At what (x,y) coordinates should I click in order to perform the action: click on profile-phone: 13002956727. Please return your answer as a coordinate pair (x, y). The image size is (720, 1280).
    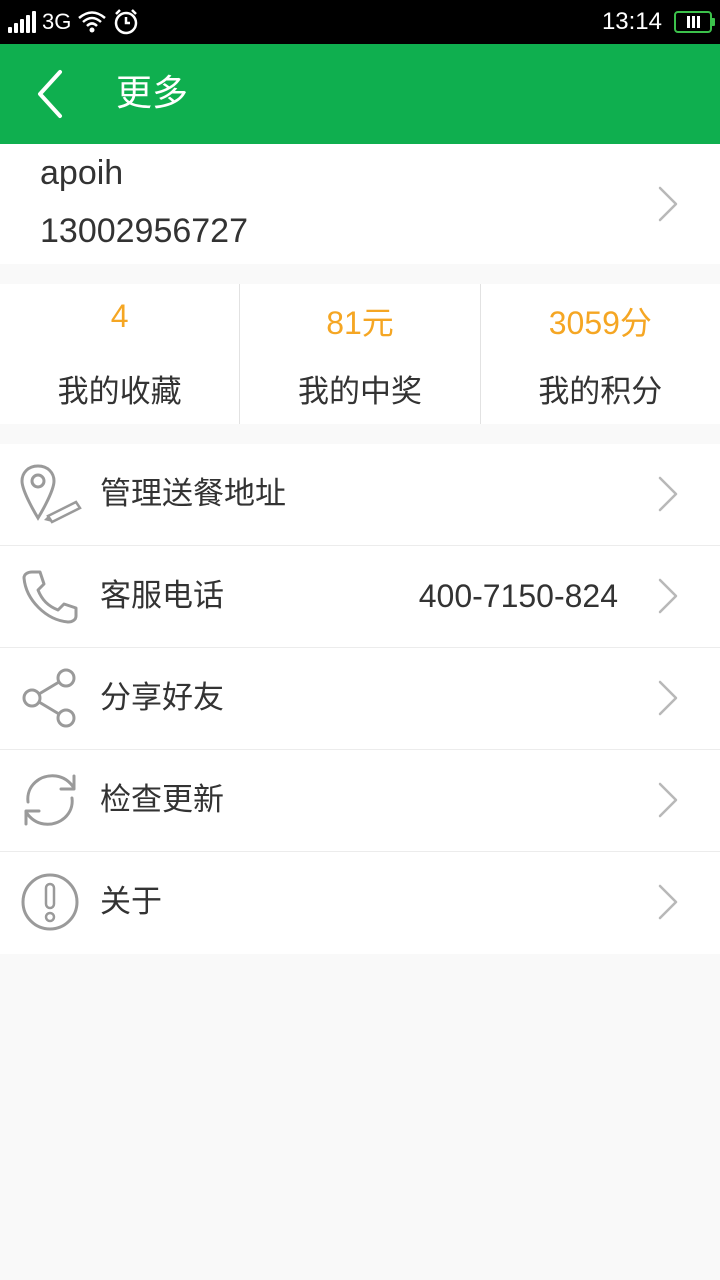
    Looking at the image, I should click on (144, 231).